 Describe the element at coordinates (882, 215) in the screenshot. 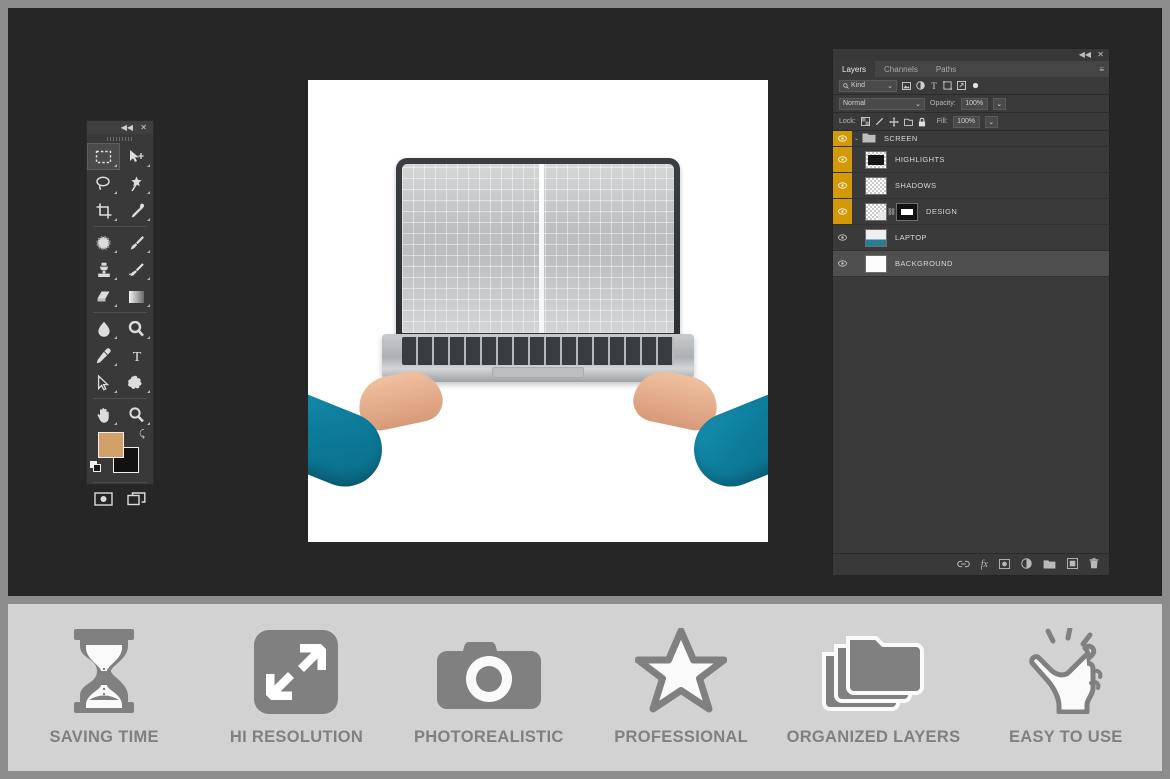

I see `smart-object-badge-icon` at that location.